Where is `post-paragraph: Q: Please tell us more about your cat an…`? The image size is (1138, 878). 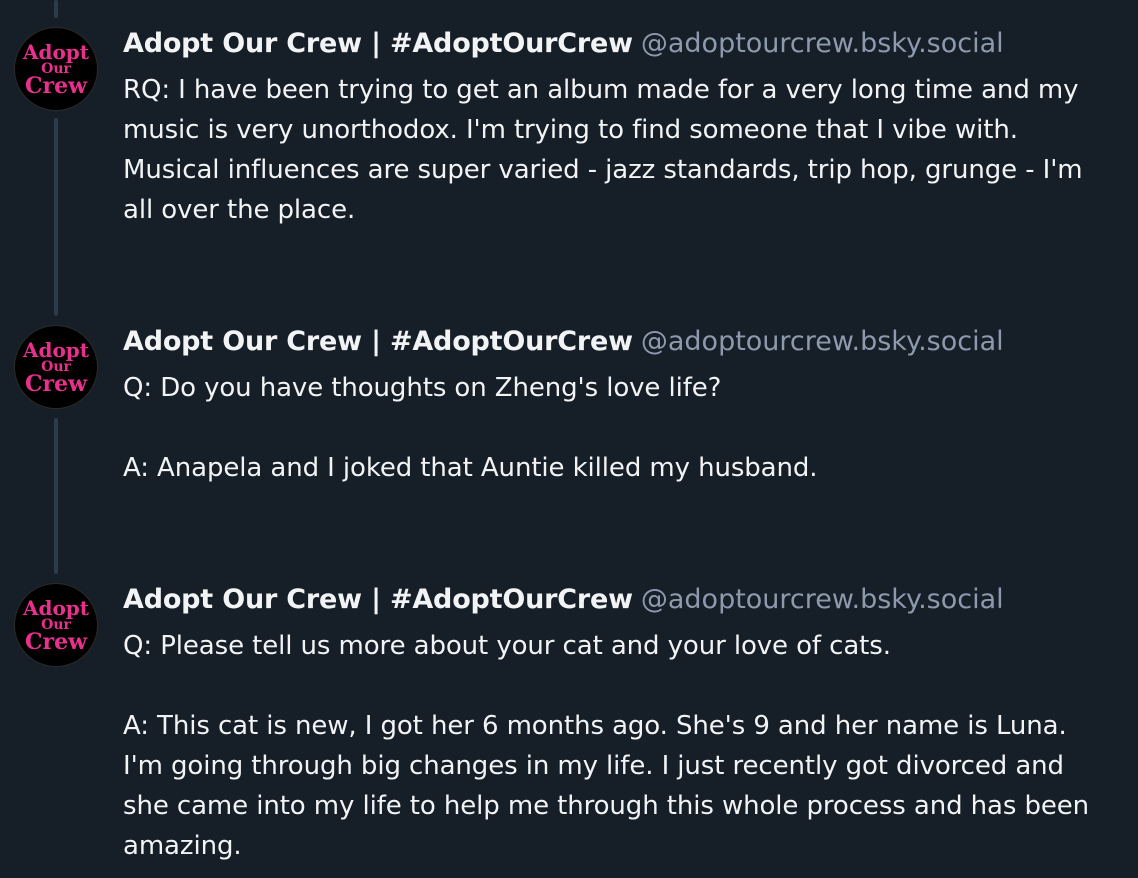 post-paragraph: Q: Please tell us more about your cat an… is located at coordinates (507, 646).